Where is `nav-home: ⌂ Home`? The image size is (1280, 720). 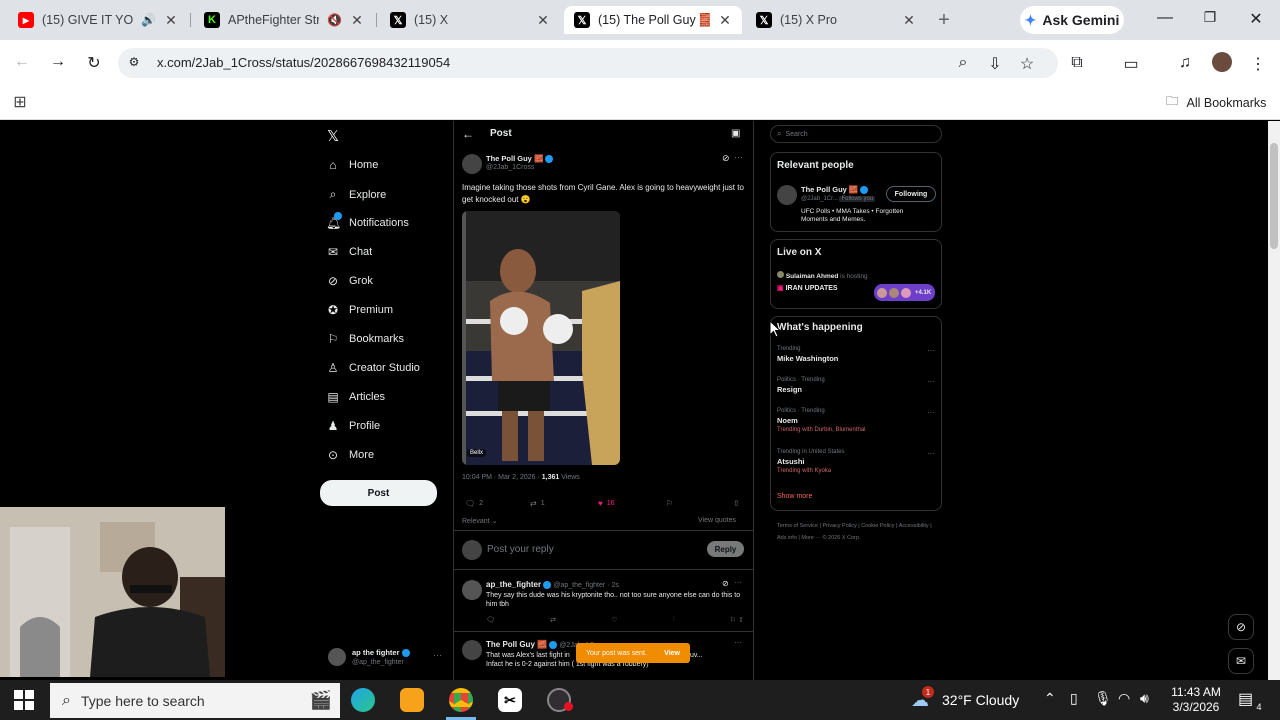 nav-home: ⌂ Home is located at coordinates (352, 165).